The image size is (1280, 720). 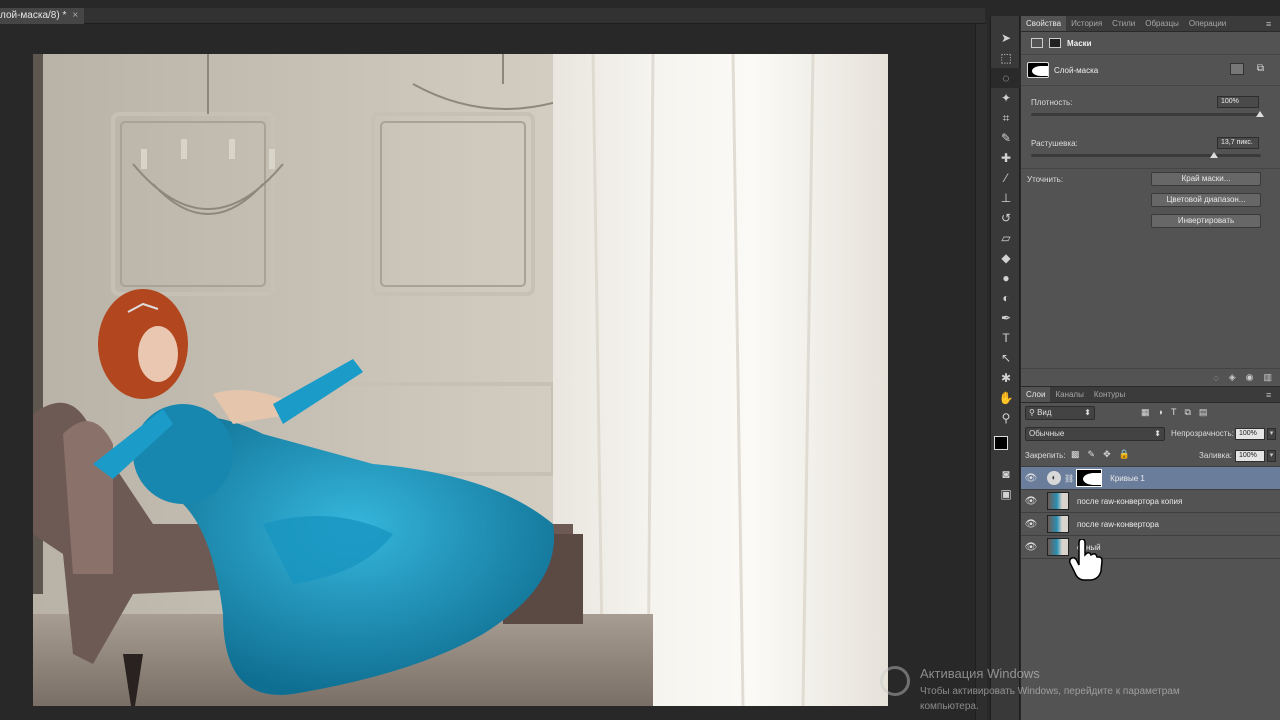 I want to click on foreground-color-swatch, so click(x=1001, y=443).